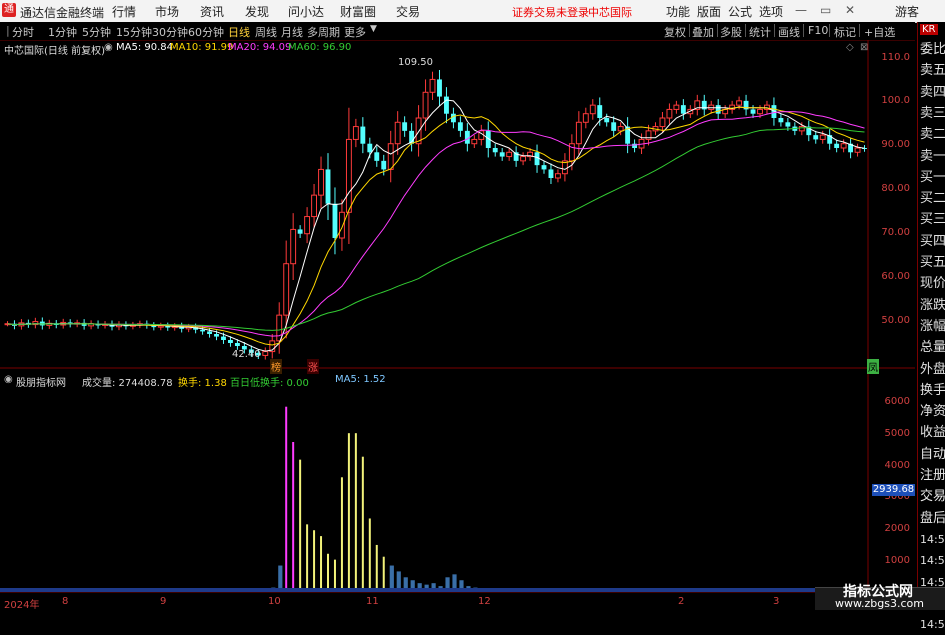  I want to click on price-tick: 60.00, so click(895, 276).